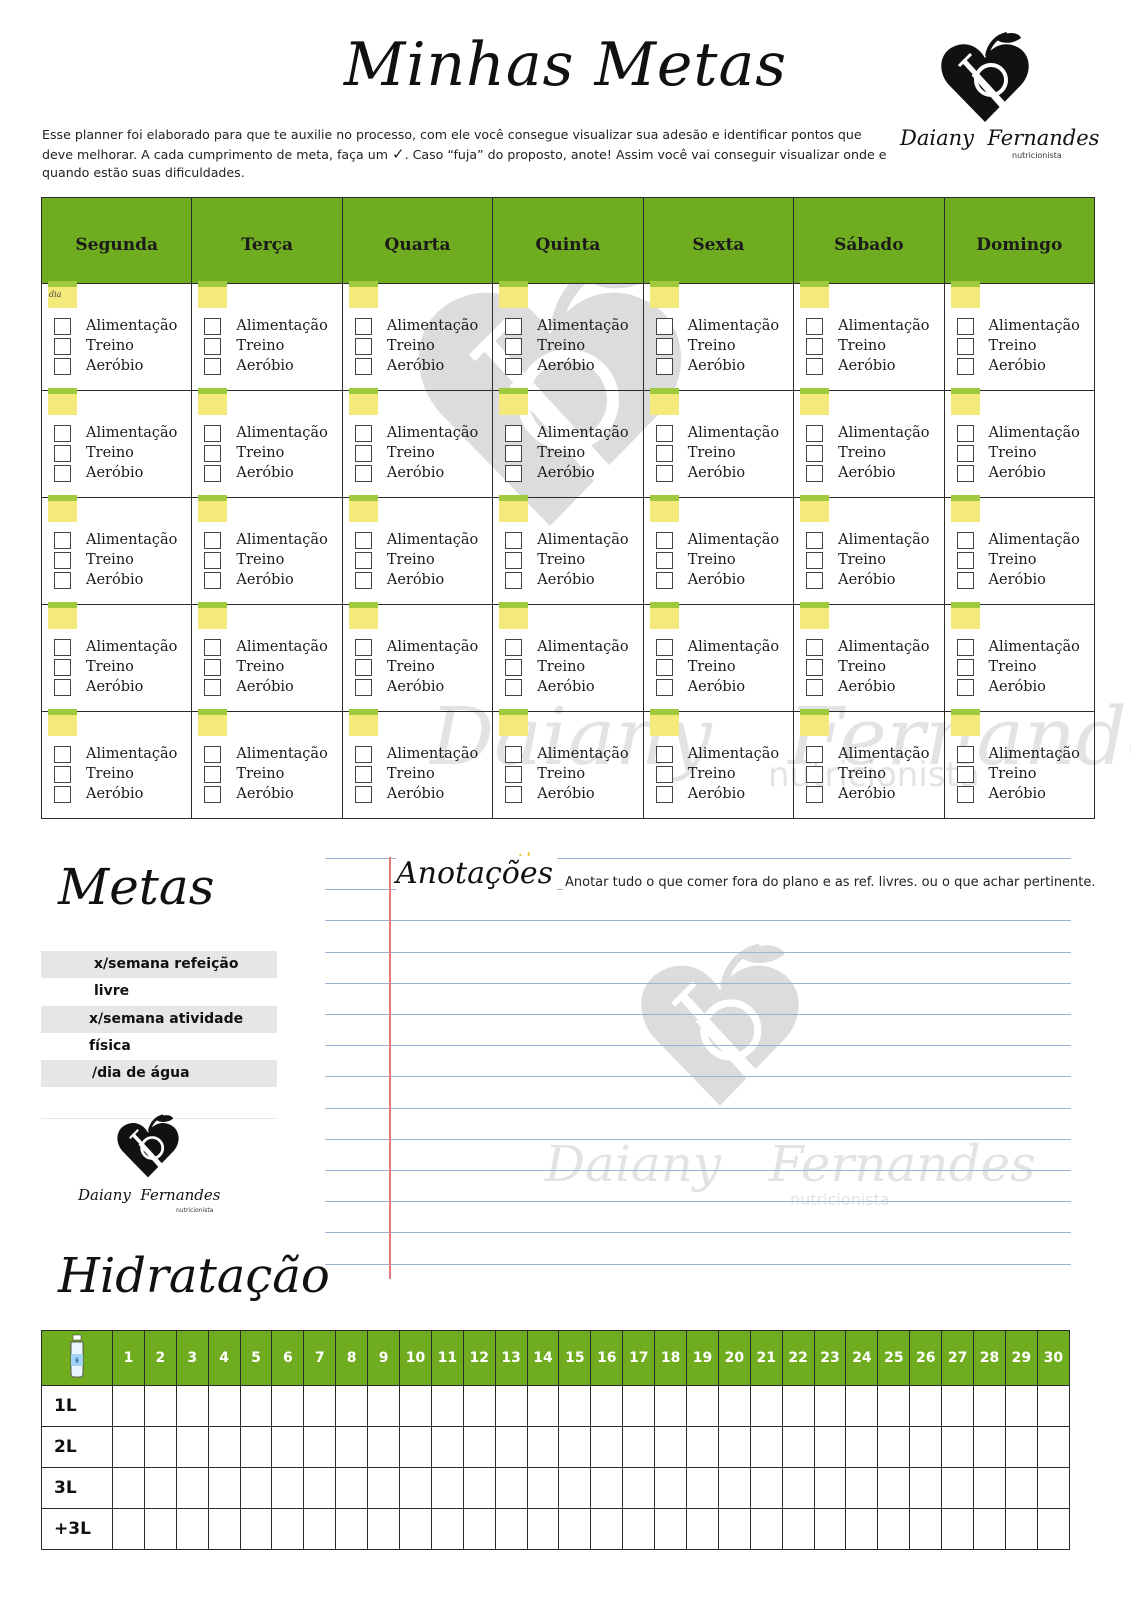 The image size is (1131, 1600). I want to click on goal-free-meal: x/semana refeição livre, so click(159, 975).